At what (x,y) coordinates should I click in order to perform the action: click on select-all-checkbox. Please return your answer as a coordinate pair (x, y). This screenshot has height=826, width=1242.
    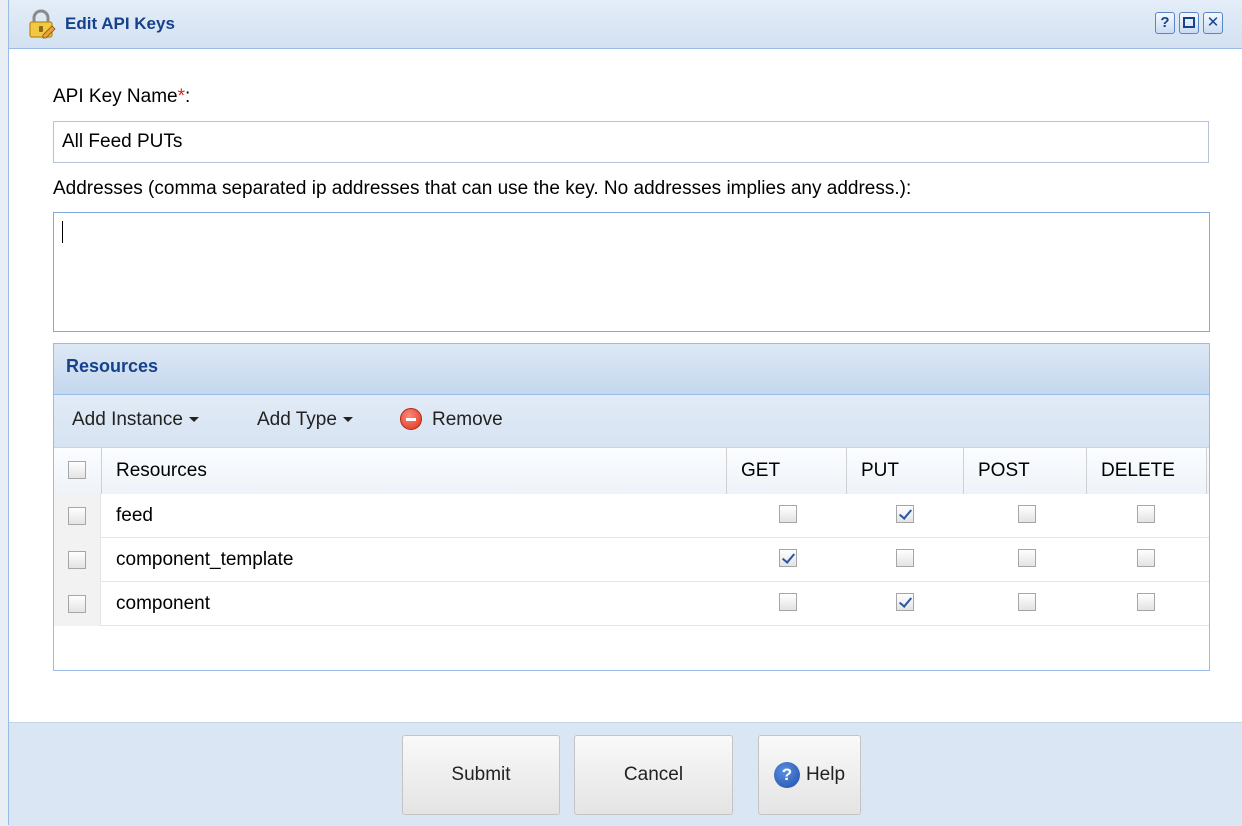
    Looking at the image, I should click on (77, 470).